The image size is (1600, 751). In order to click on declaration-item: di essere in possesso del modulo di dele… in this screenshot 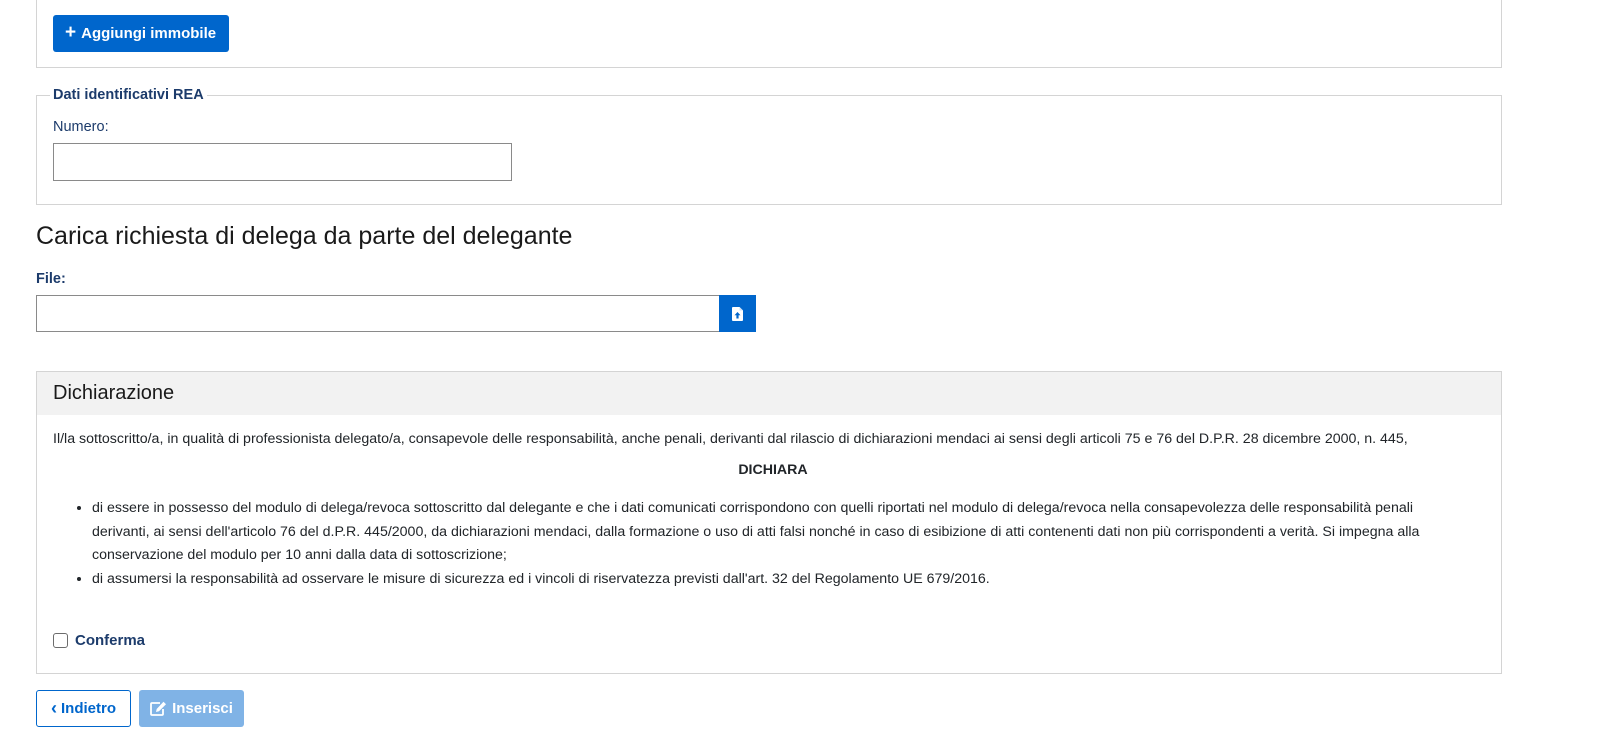, I will do `click(782, 532)`.